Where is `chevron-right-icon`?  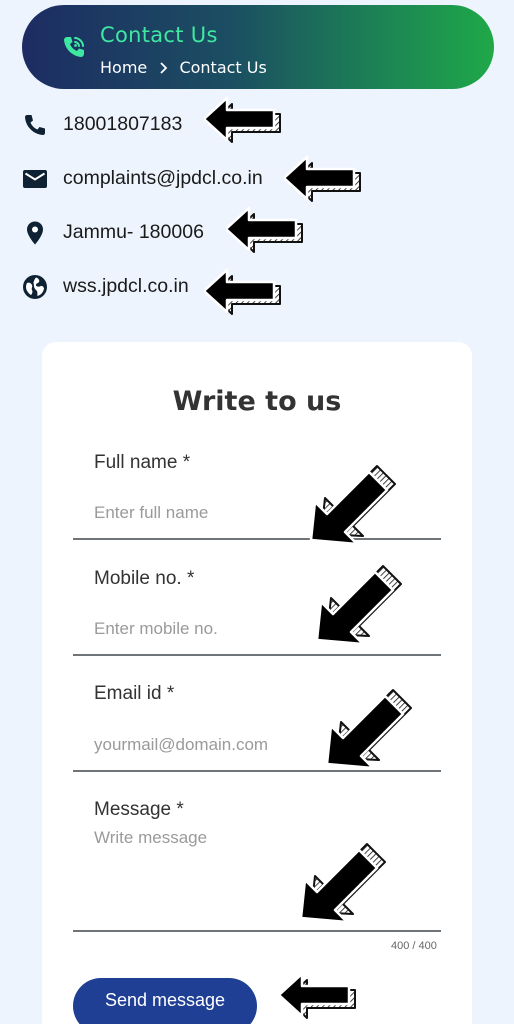 chevron-right-icon is located at coordinates (164, 67).